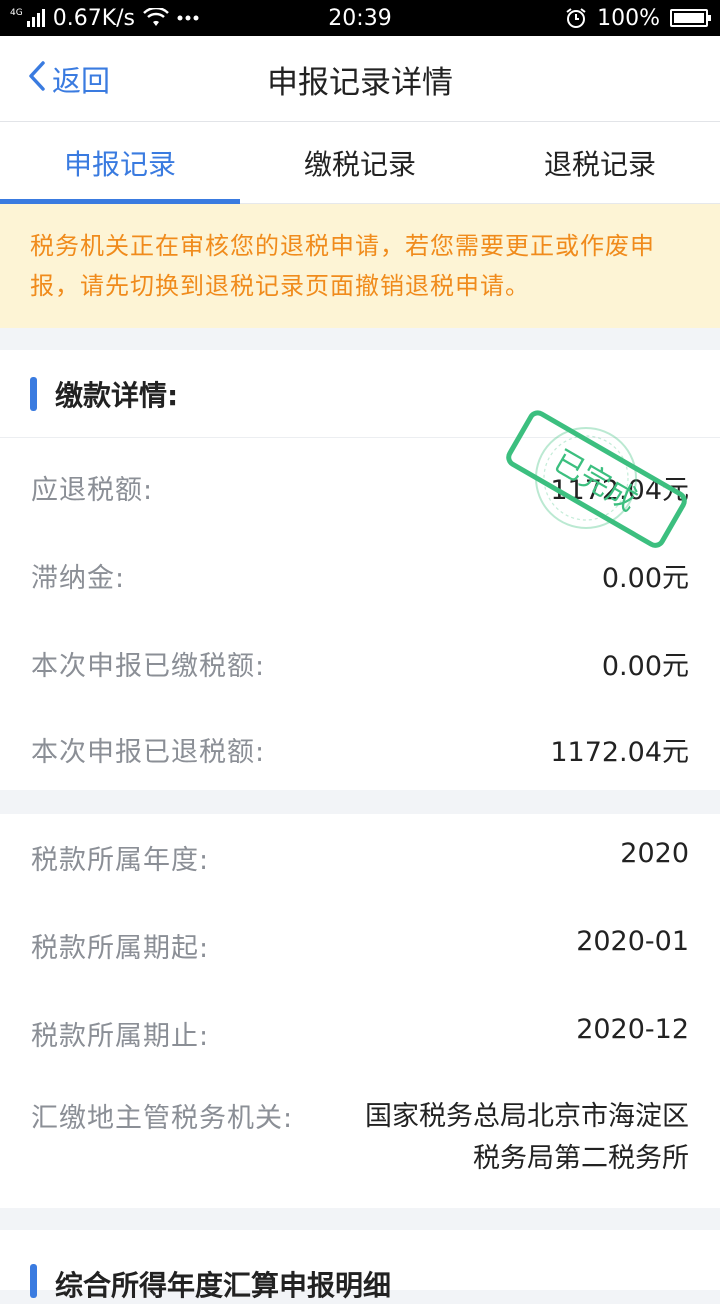 The image size is (720, 1304). I want to click on detail-section-header: 综合所得年度汇算申报明细, so click(360, 1266).